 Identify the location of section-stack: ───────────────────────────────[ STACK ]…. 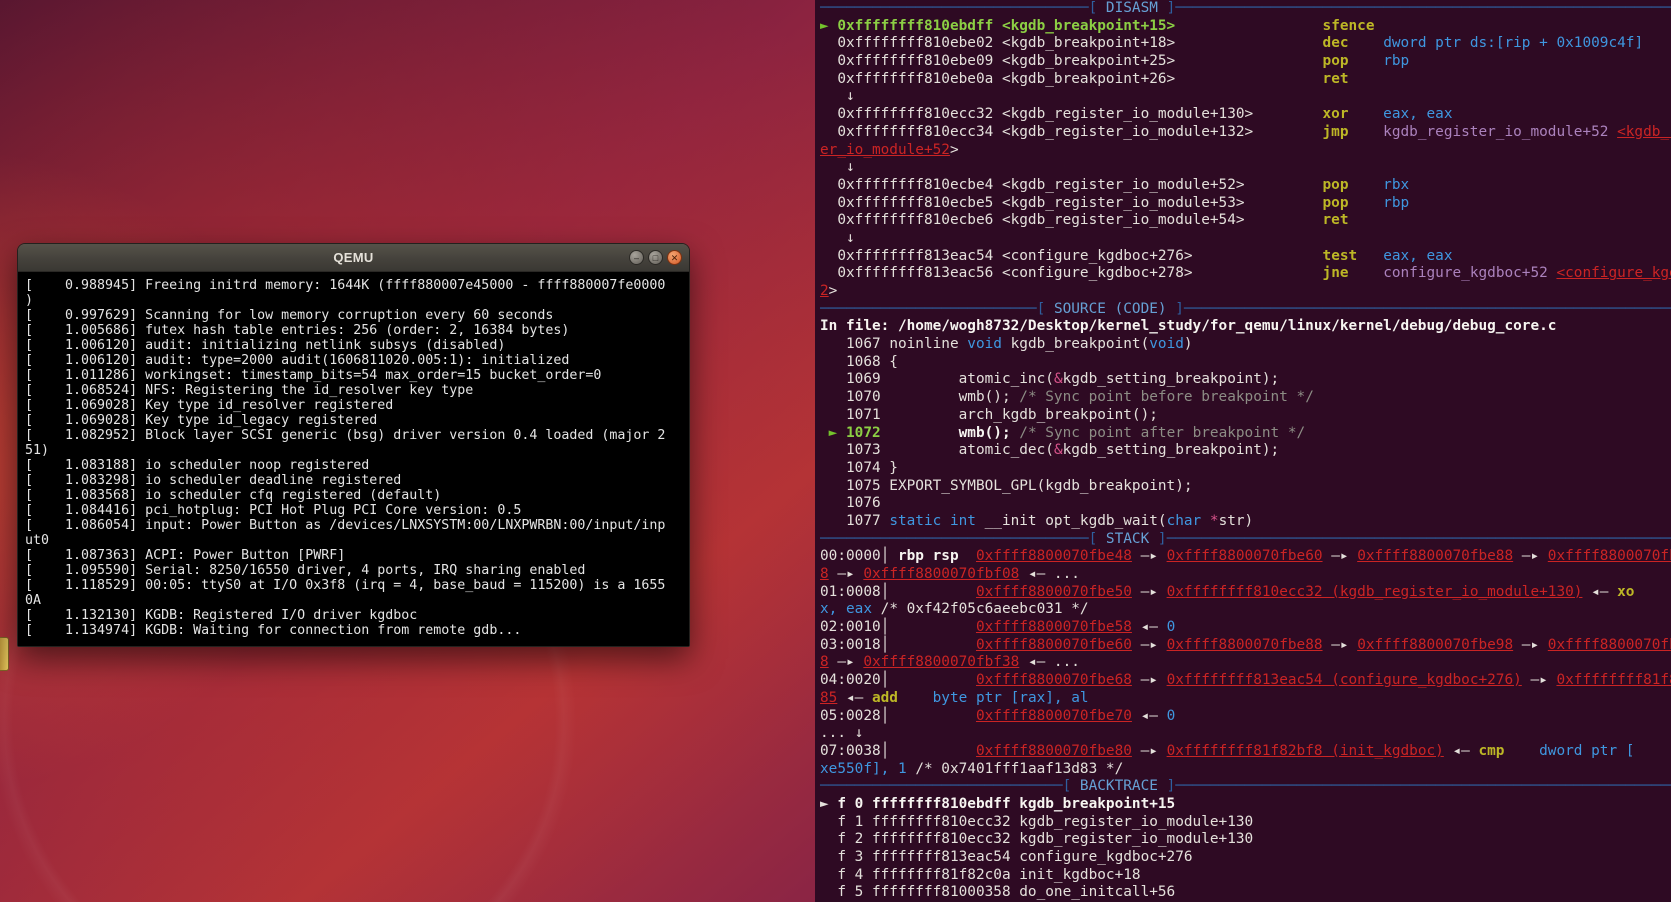
(1245, 655).